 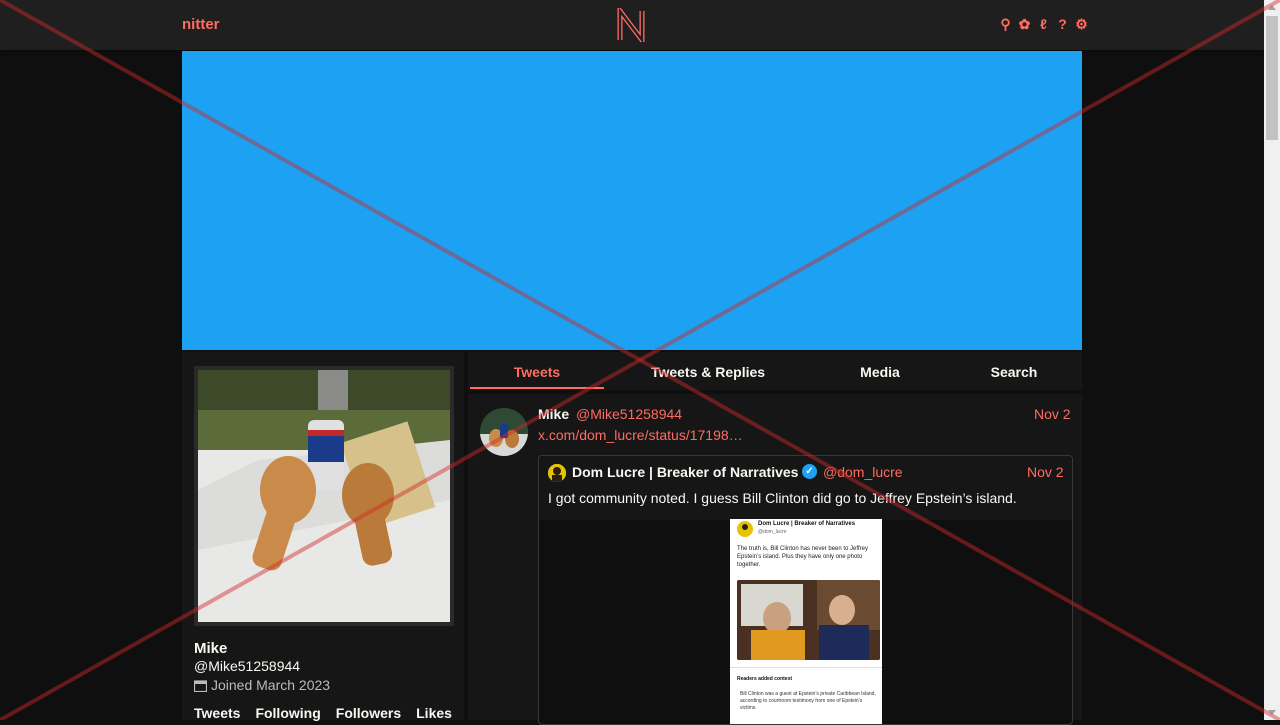 What do you see at coordinates (772, 532) in the screenshot?
I see `media-author-handle: @dom_lucre` at bounding box center [772, 532].